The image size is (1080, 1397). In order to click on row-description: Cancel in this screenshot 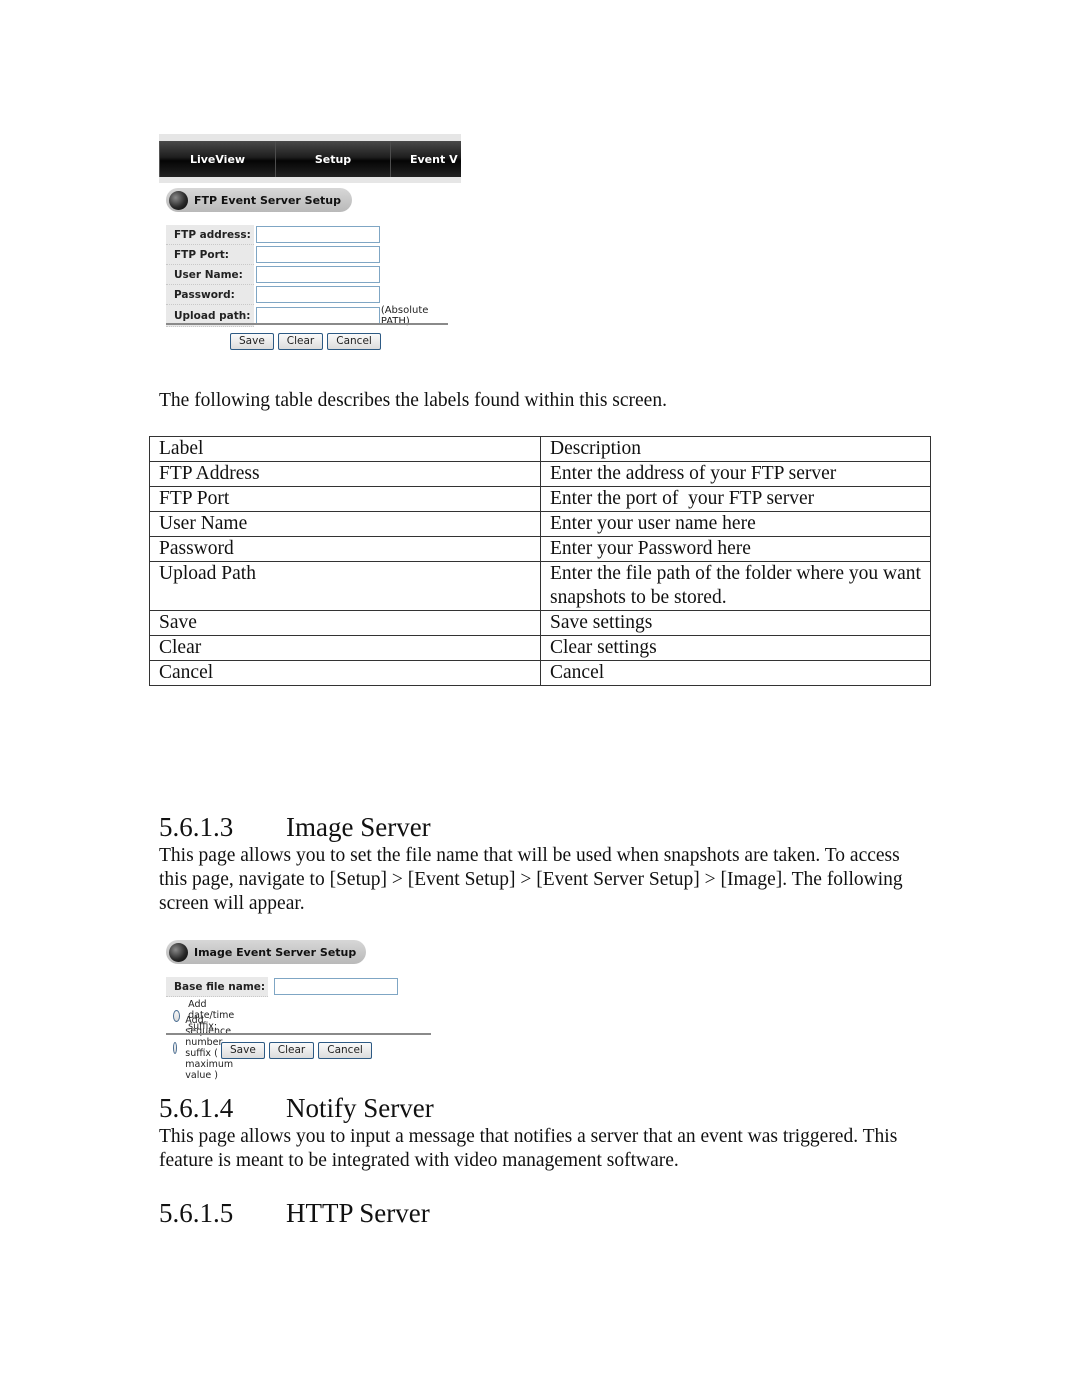, I will do `click(735, 673)`.